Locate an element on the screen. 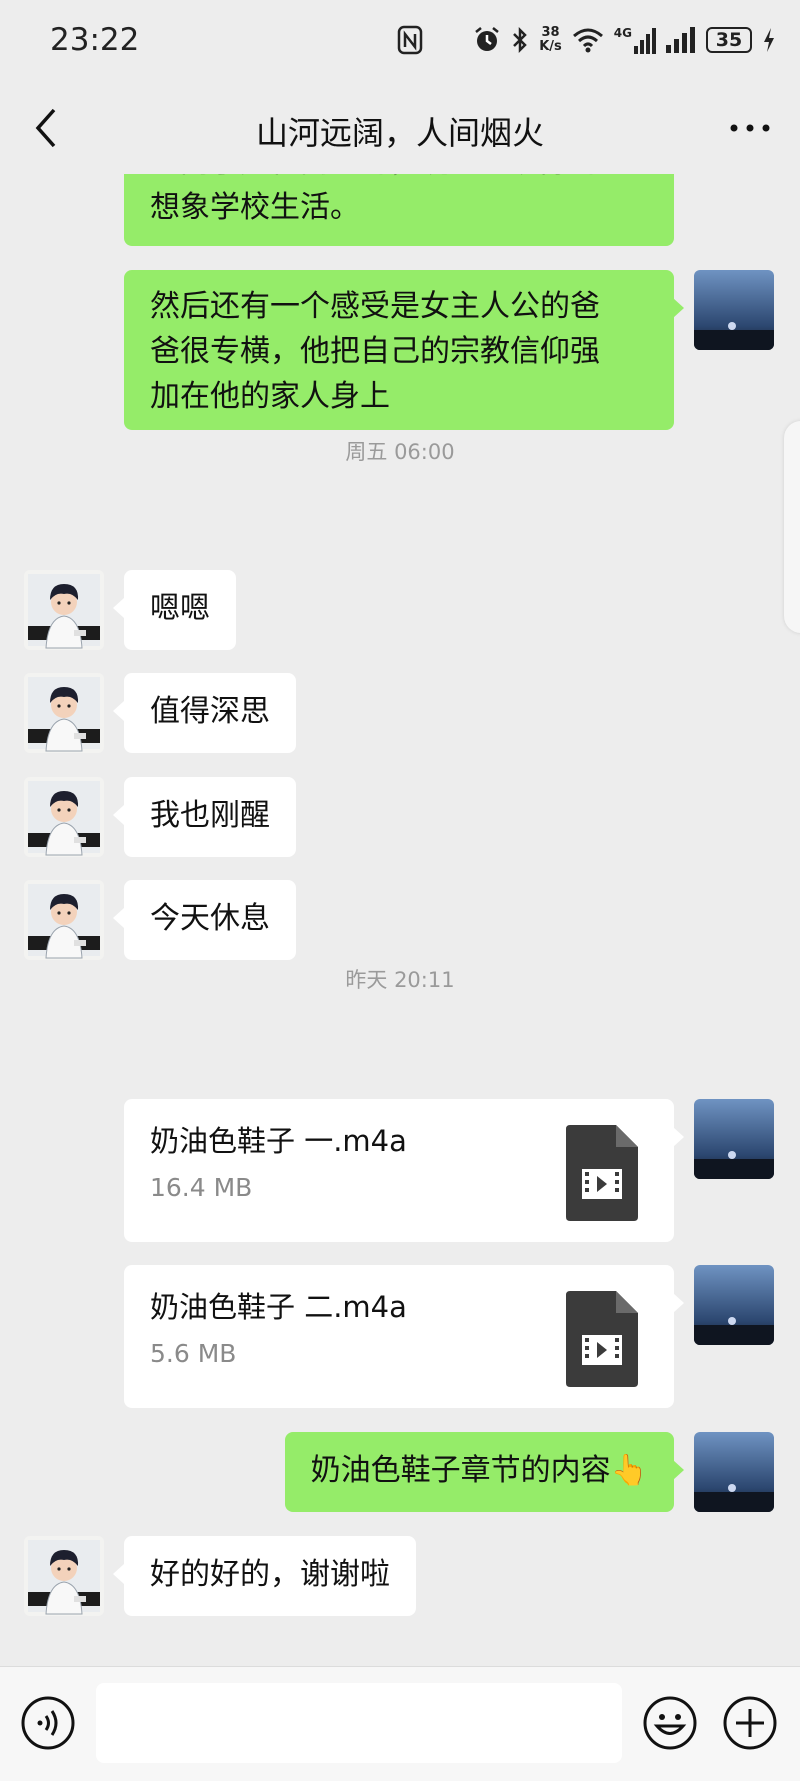  battery-icon: 35 is located at coordinates (729, 40).